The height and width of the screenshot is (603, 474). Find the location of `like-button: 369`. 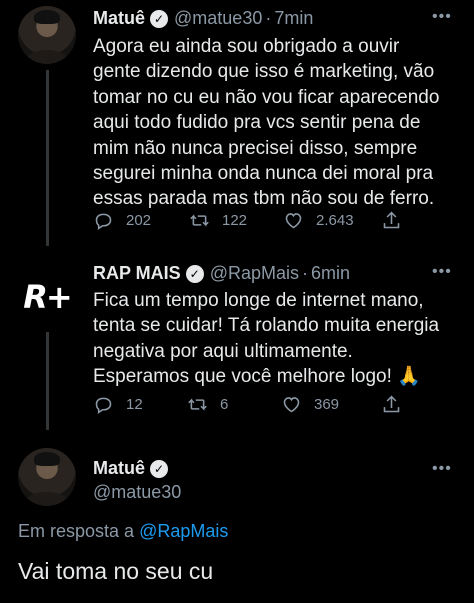

like-button: 369 is located at coordinates (331, 404).